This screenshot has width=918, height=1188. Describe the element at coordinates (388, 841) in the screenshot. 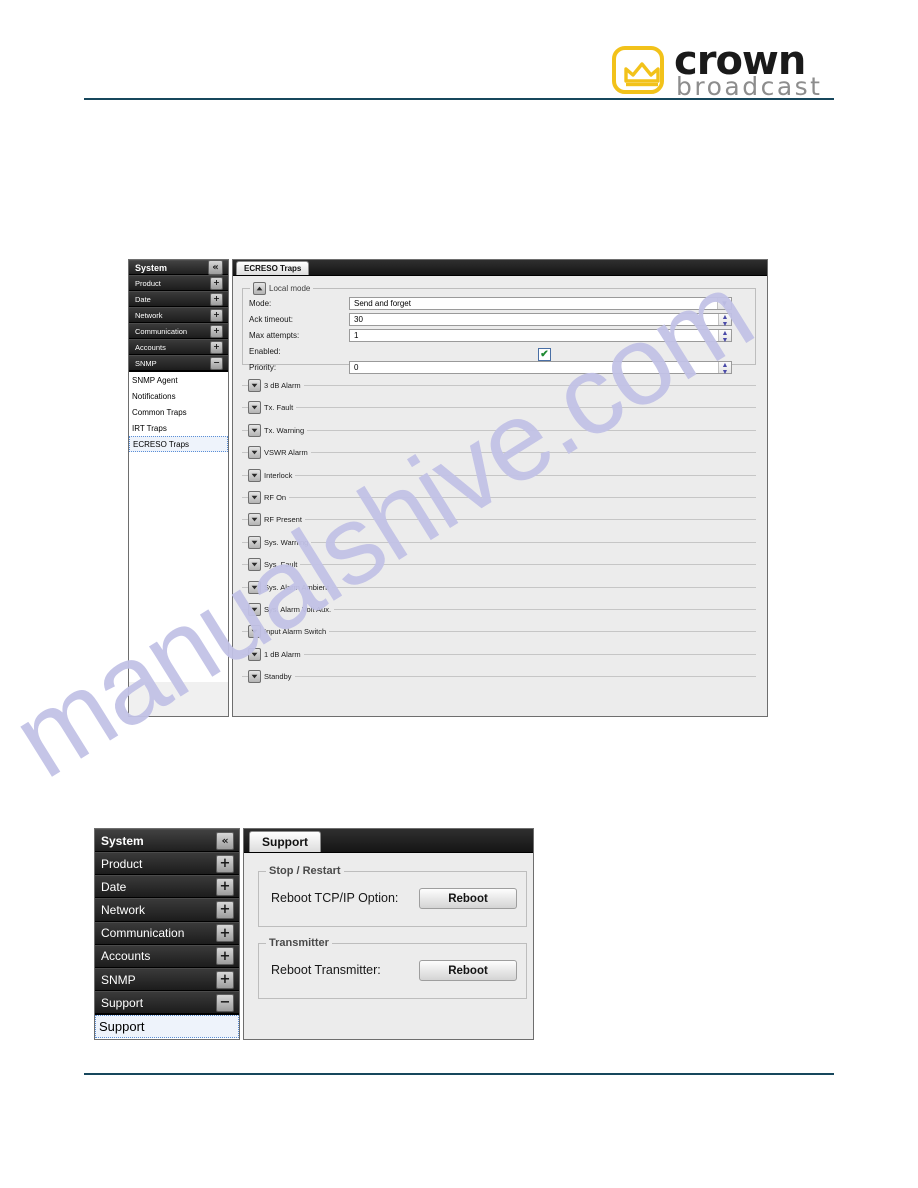

I see `tab-bar: Support` at that location.